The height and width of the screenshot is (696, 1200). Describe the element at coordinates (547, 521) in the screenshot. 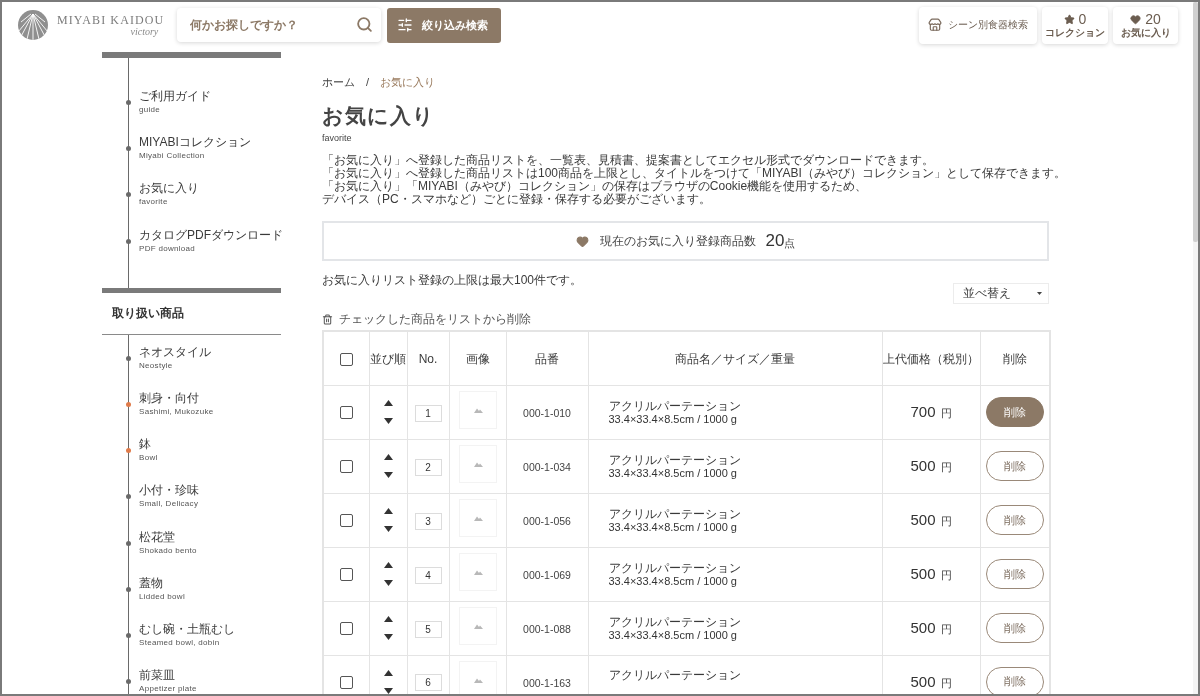

I see `product-code: 000-1-056` at that location.